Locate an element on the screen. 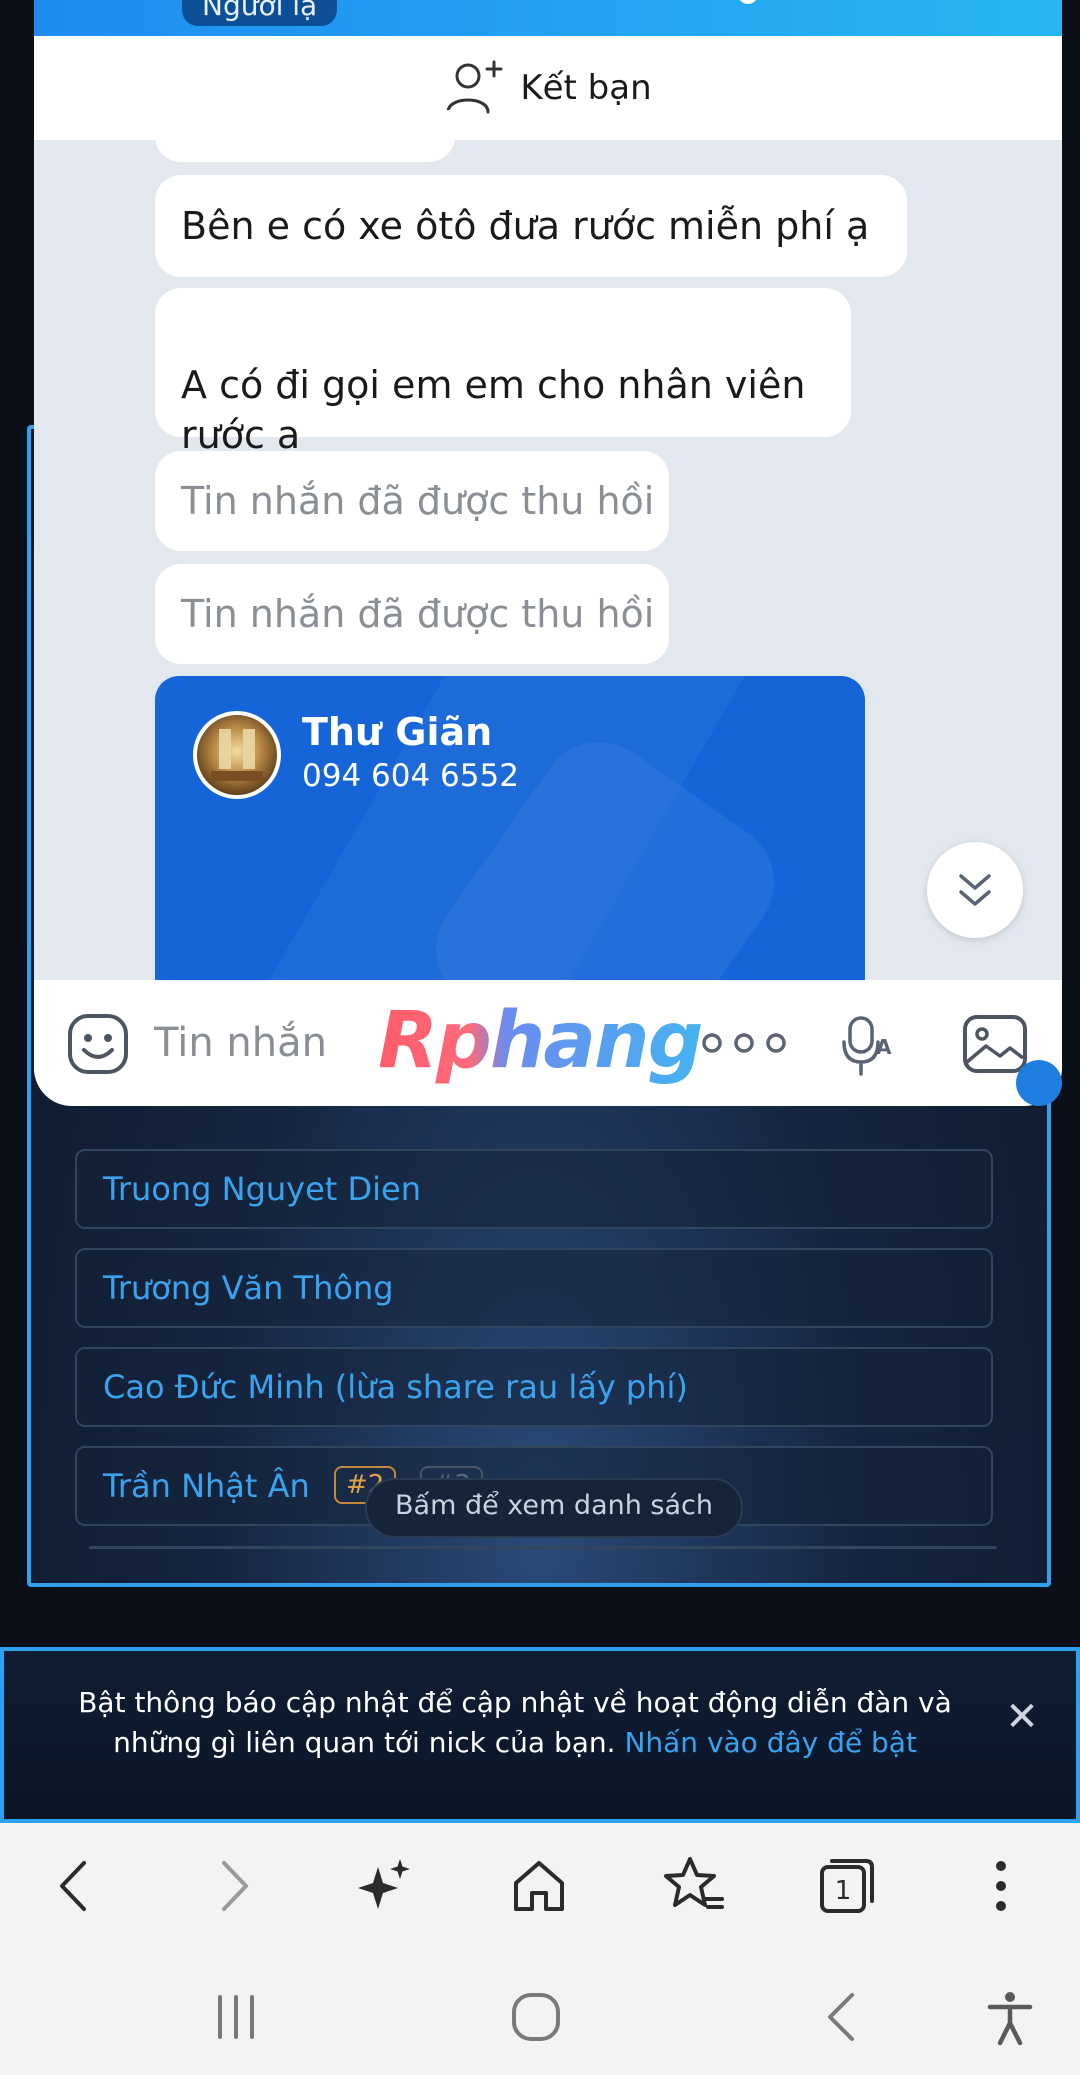 This screenshot has width=1080, height=2075. tabs-button: 1 is located at coordinates (847, 1886).